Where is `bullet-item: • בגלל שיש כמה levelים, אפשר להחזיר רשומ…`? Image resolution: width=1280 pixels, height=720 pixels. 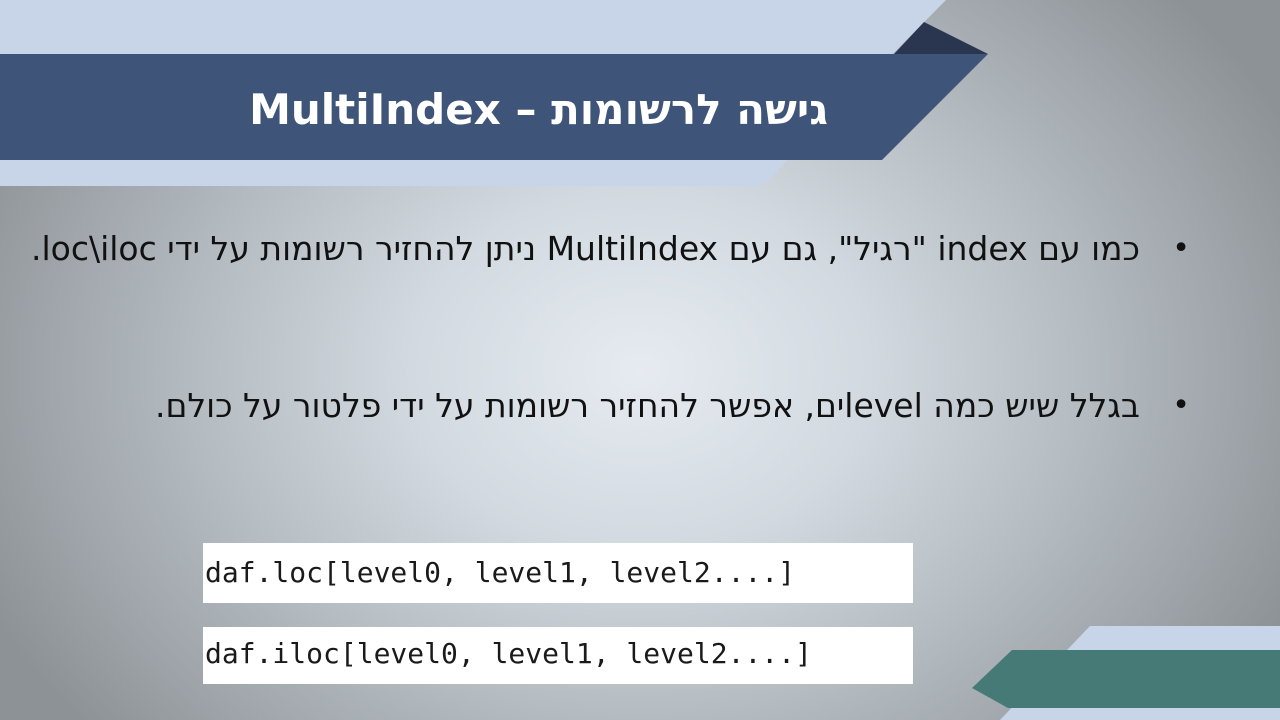
bullet-item: • בגלל שיש כמה levelים, אפשר להחזיר רשומ… is located at coordinates (610, 405).